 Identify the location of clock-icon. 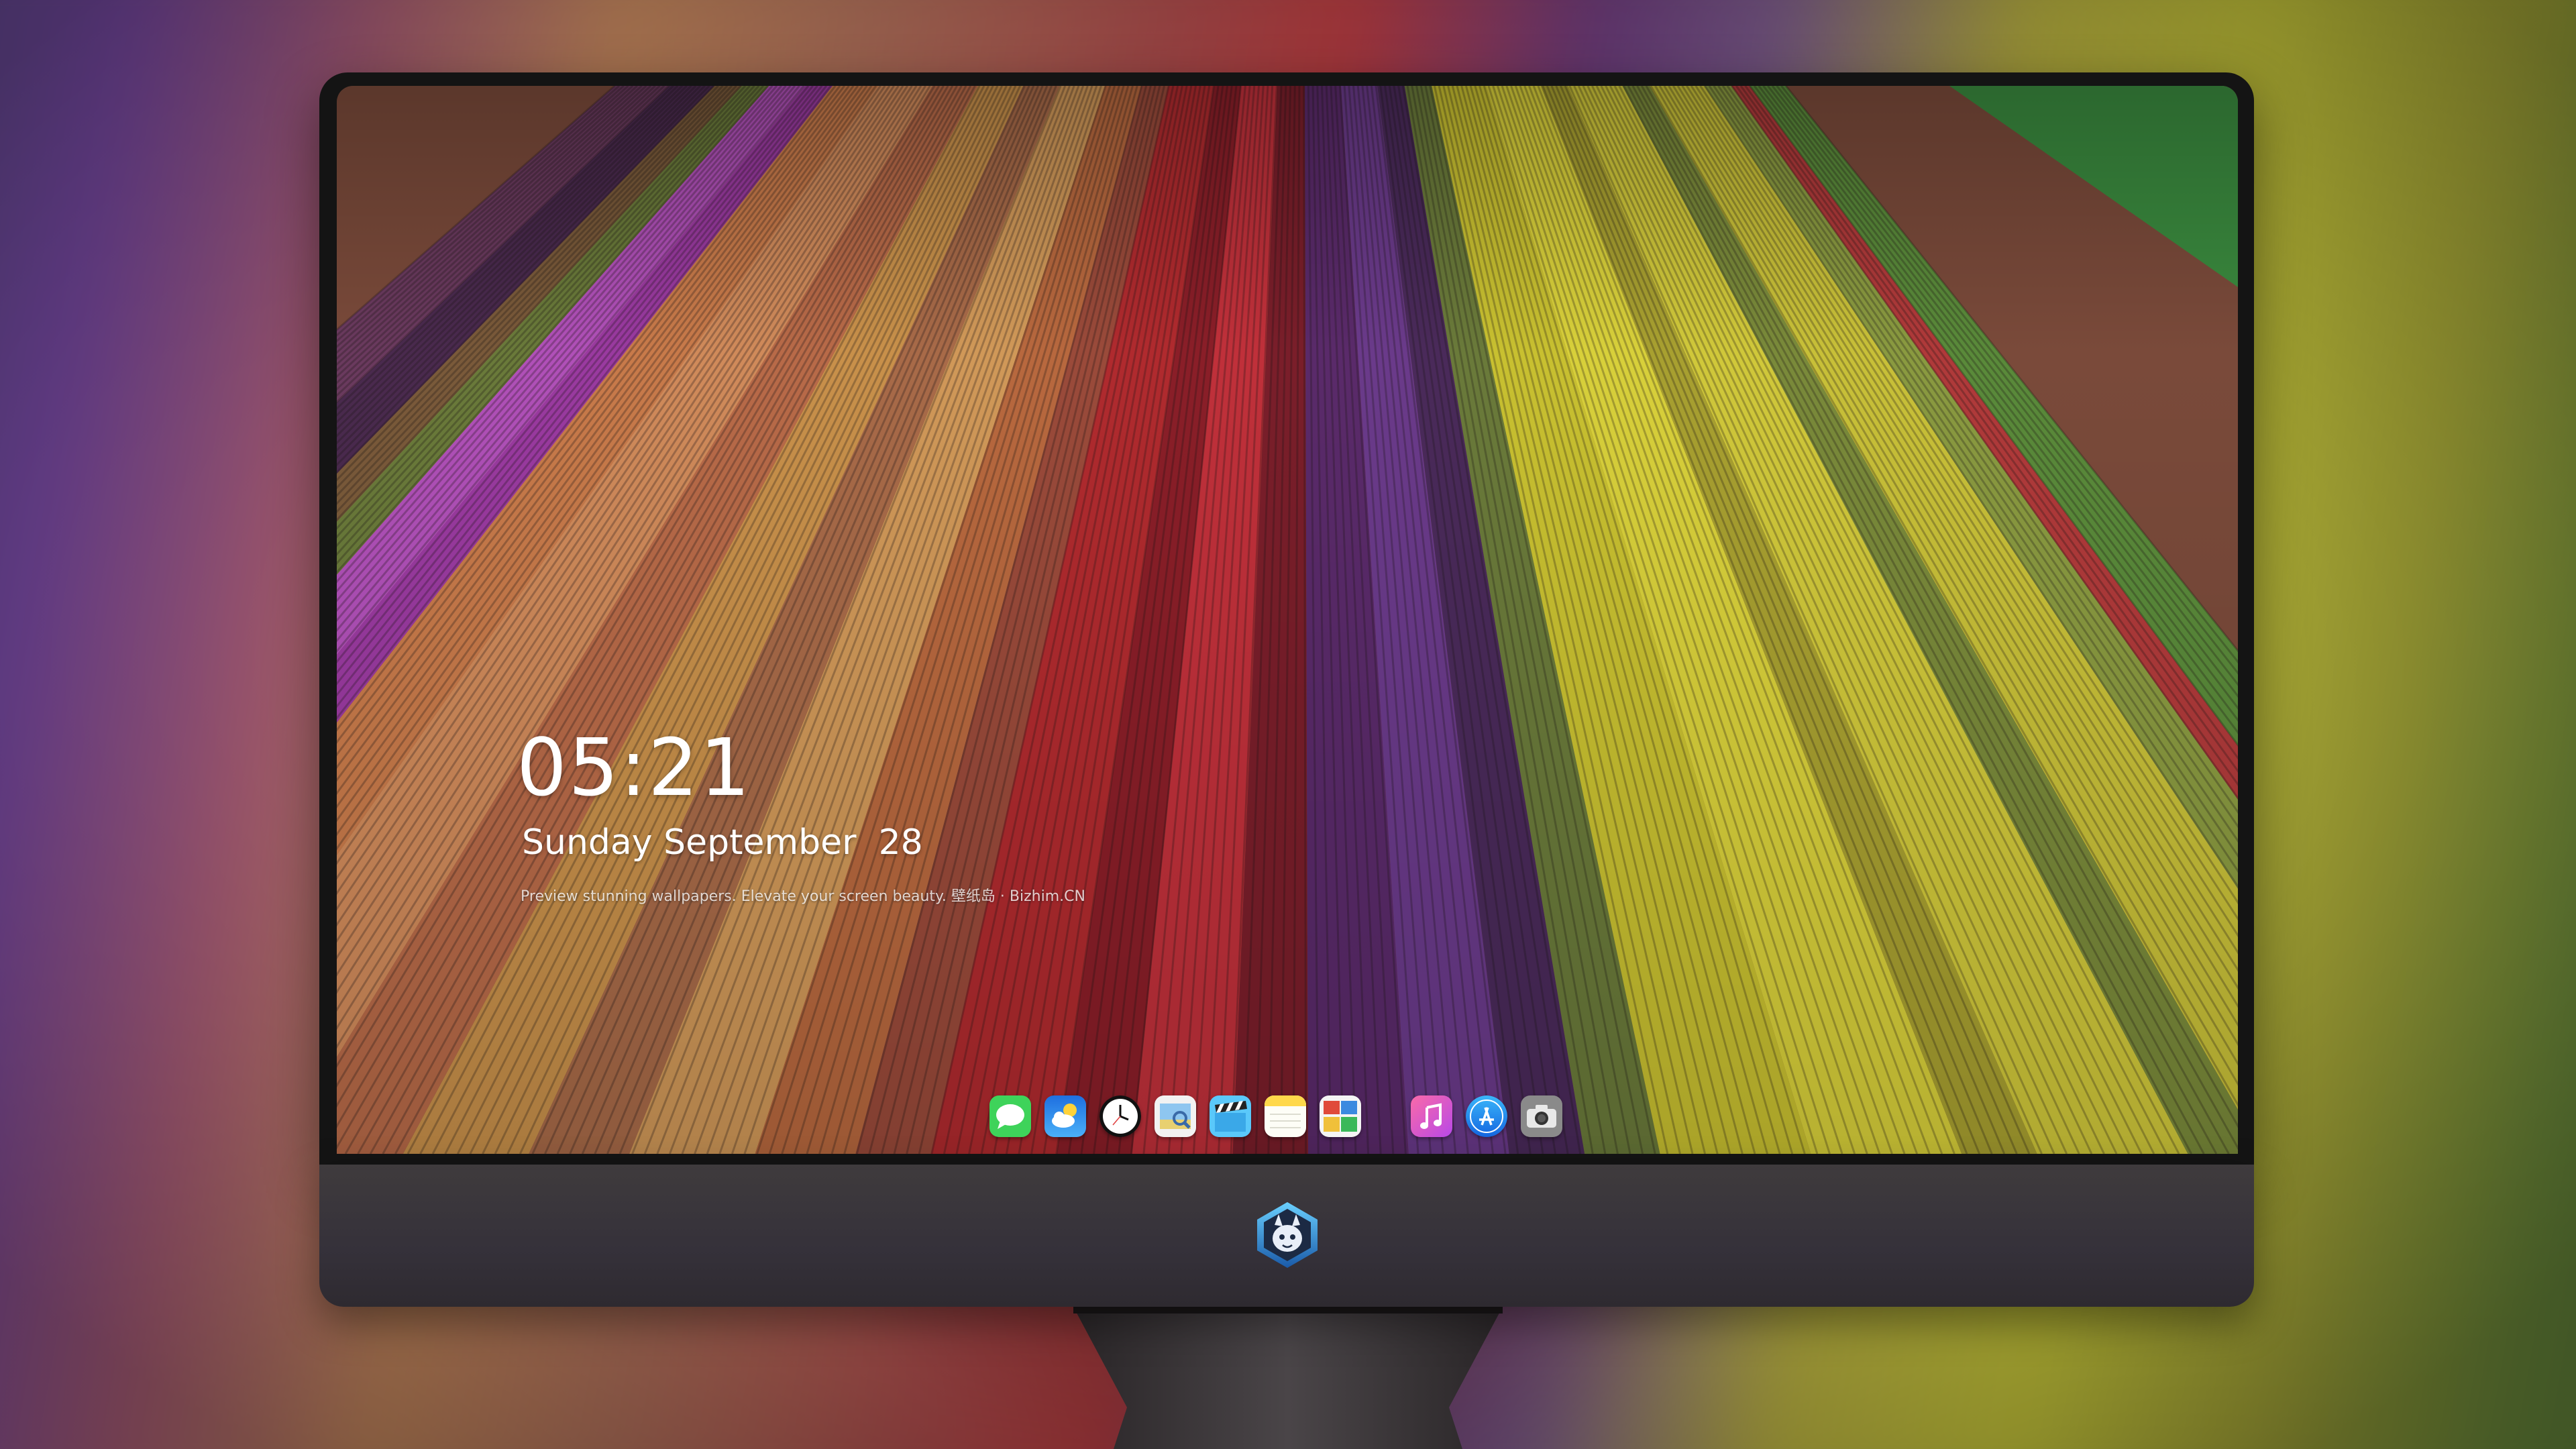
(1120, 1116).